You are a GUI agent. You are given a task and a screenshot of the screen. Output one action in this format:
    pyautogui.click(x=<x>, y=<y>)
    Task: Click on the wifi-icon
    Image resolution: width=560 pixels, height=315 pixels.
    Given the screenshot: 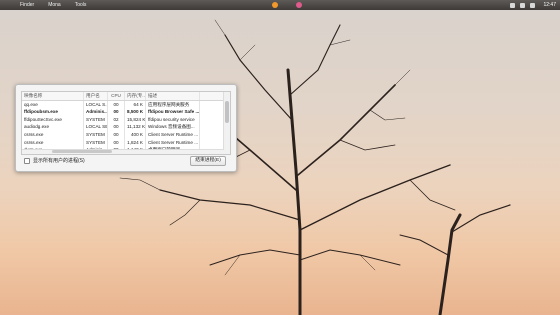 What is the action you would take?
    pyautogui.click(x=513, y=5)
    